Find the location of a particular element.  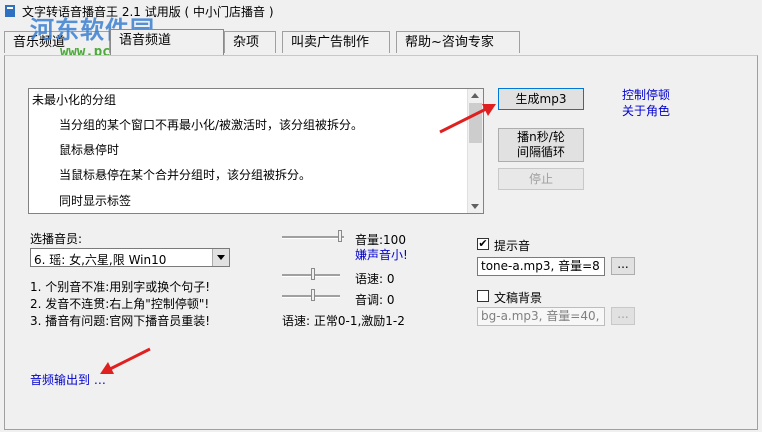

tip-line: 3. 播音有问题:官网下播音员重装! is located at coordinates (120, 321).